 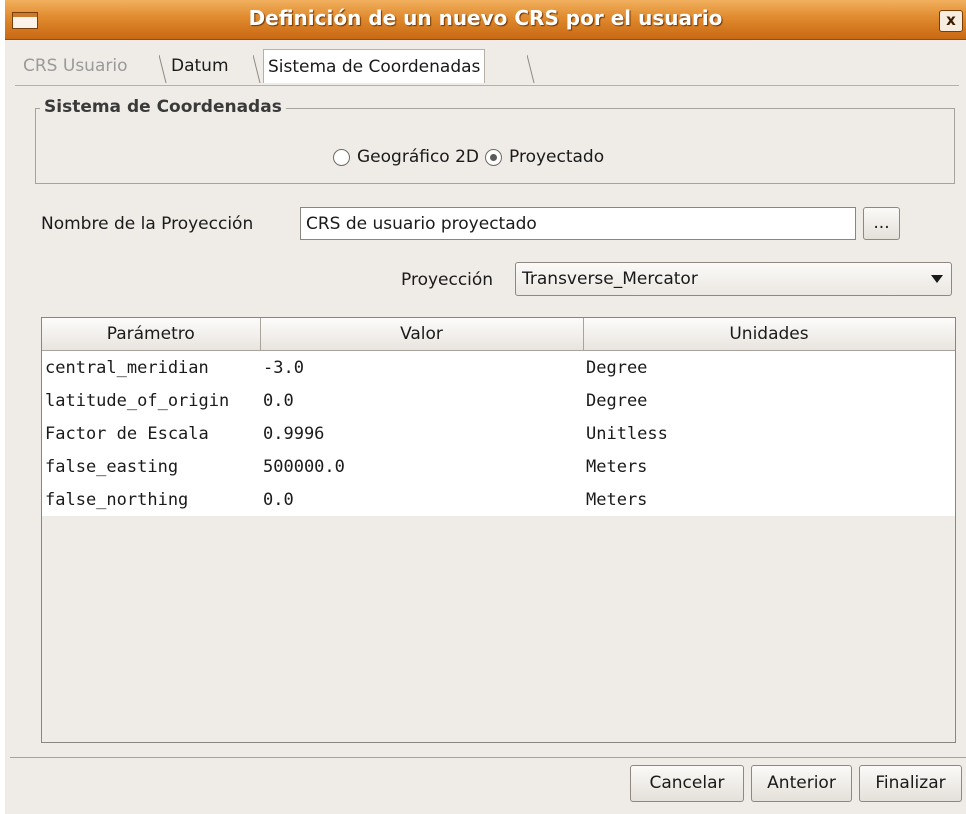 What do you see at coordinates (610, 279) in the screenshot?
I see `projection-select-value: Transverse_Mercator` at bounding box center [610, 279].